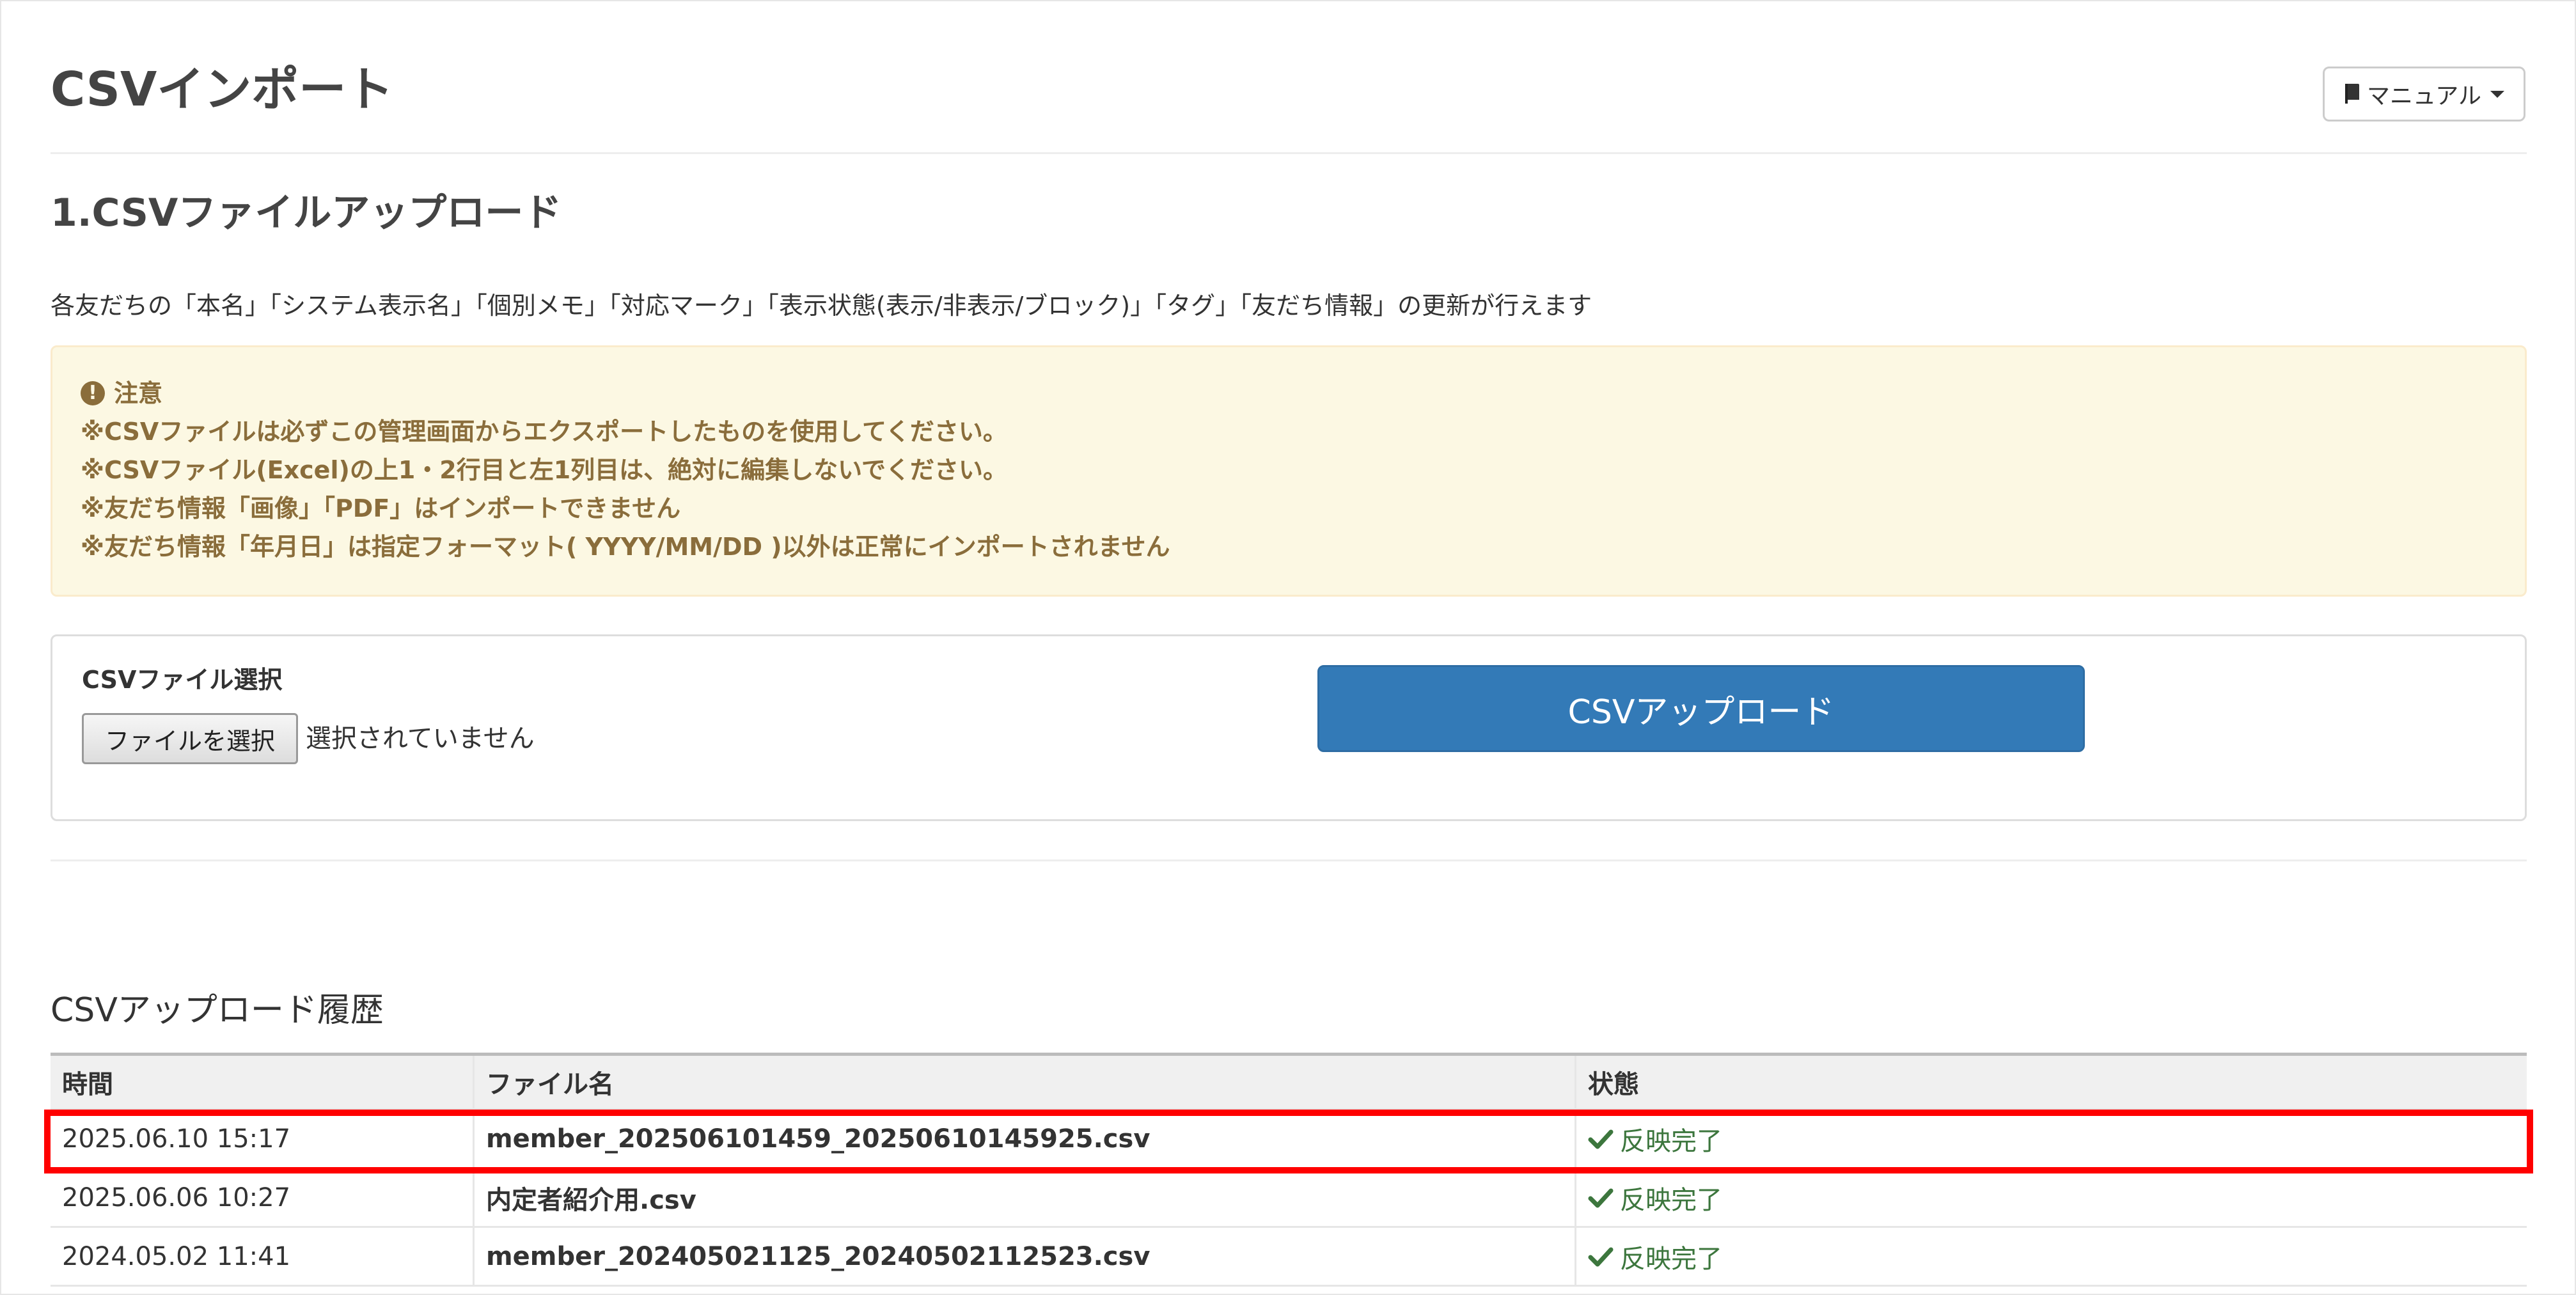 Image resolution: width=2576 pixels, height=1295 pixels. What do you see at coordinates (93, 393) in the screenshot?
I see `exclamation-circle-icon: !` at bounding box center [93, 393].